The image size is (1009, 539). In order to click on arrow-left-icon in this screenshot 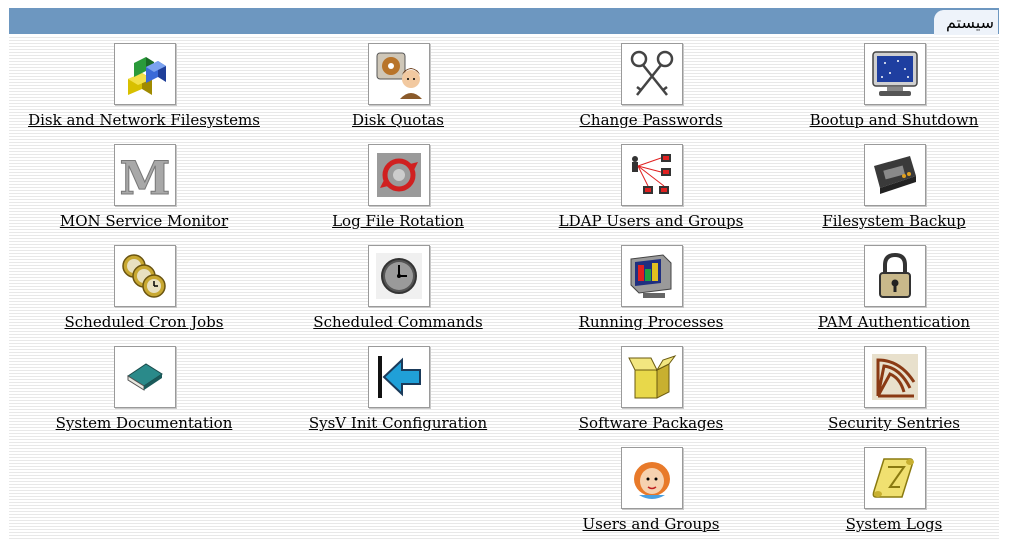, I will do `click(399, 377)`.